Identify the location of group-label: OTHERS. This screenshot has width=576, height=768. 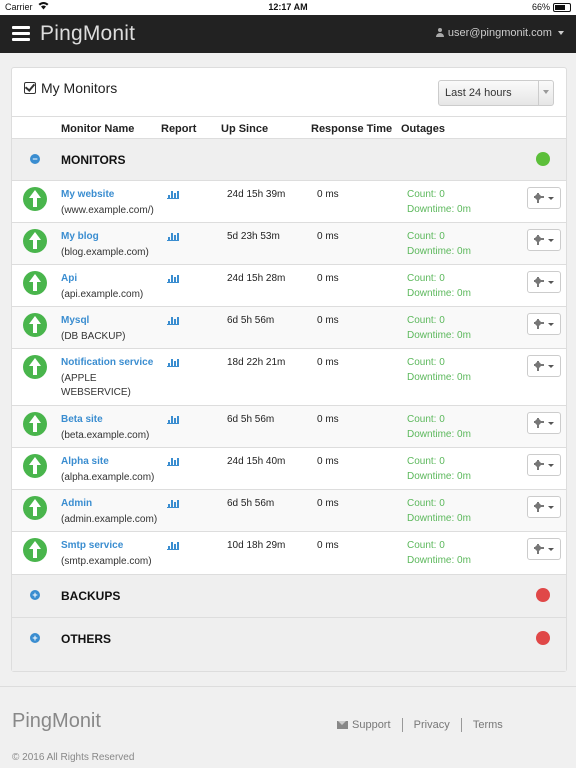
(86, 639).